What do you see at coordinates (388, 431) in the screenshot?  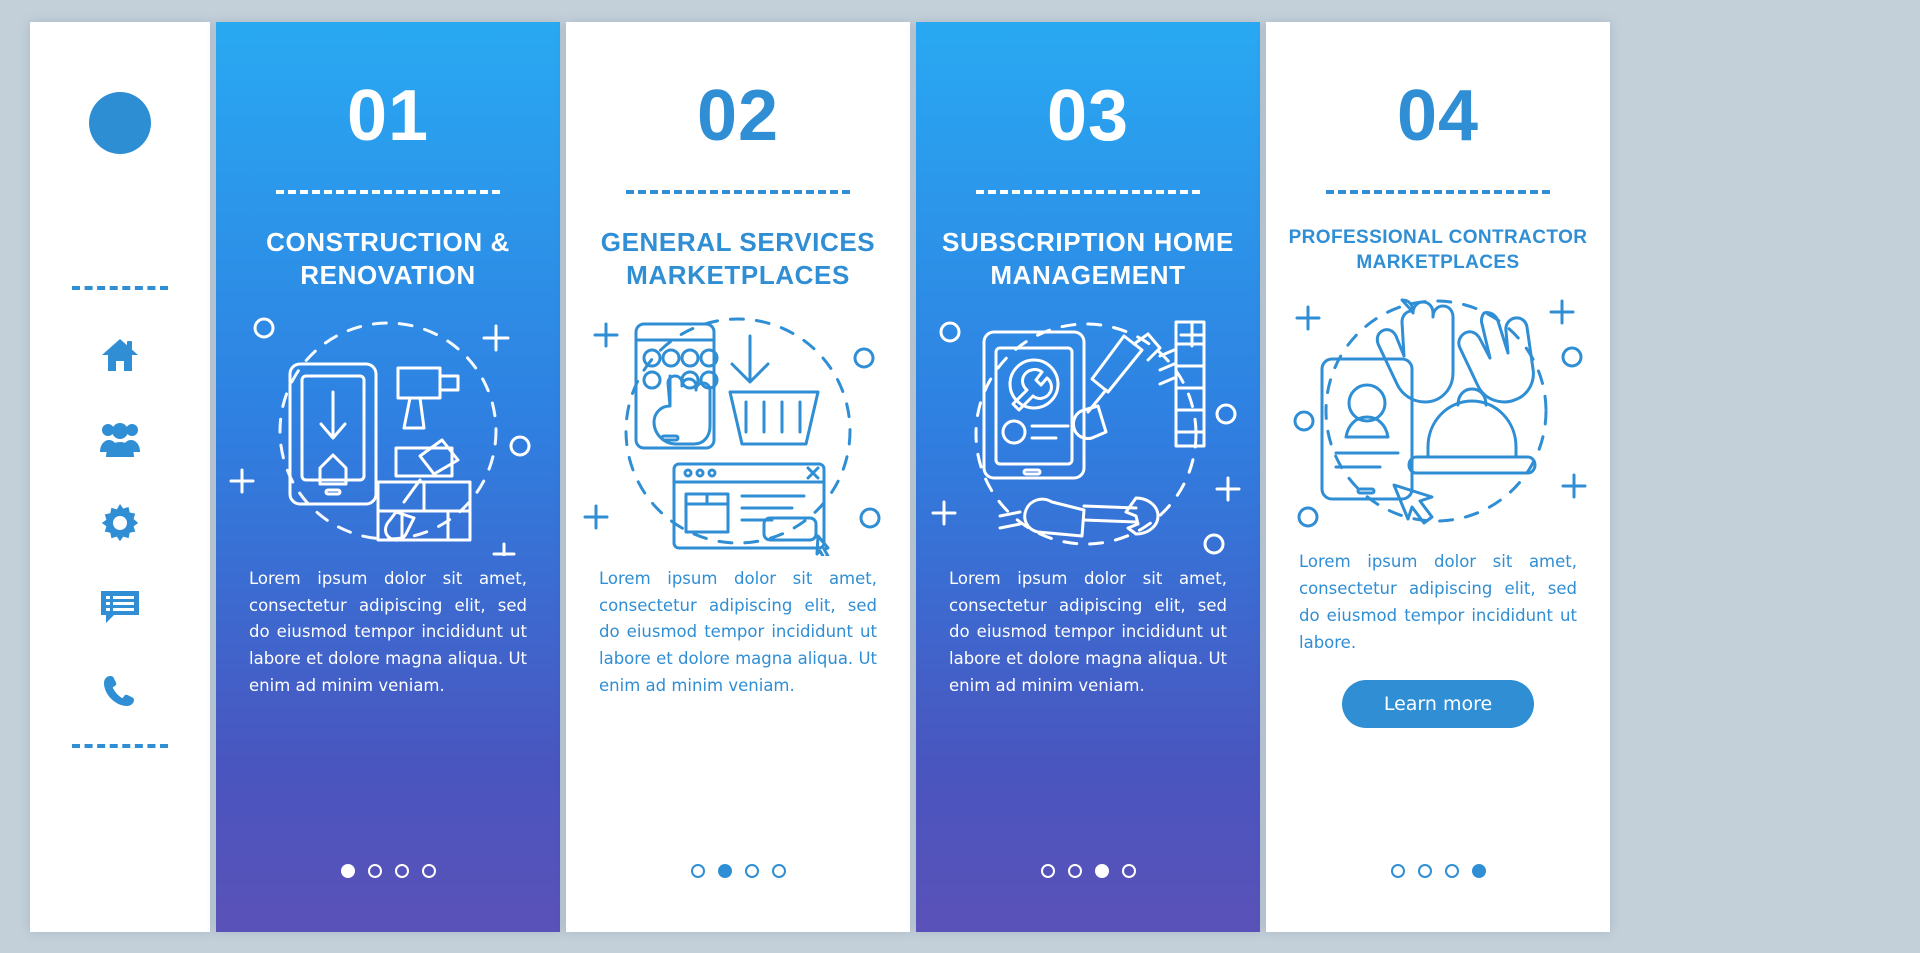 I see `illustration-drill-phone-trowel-bricks` at bounding box center [388, 431].